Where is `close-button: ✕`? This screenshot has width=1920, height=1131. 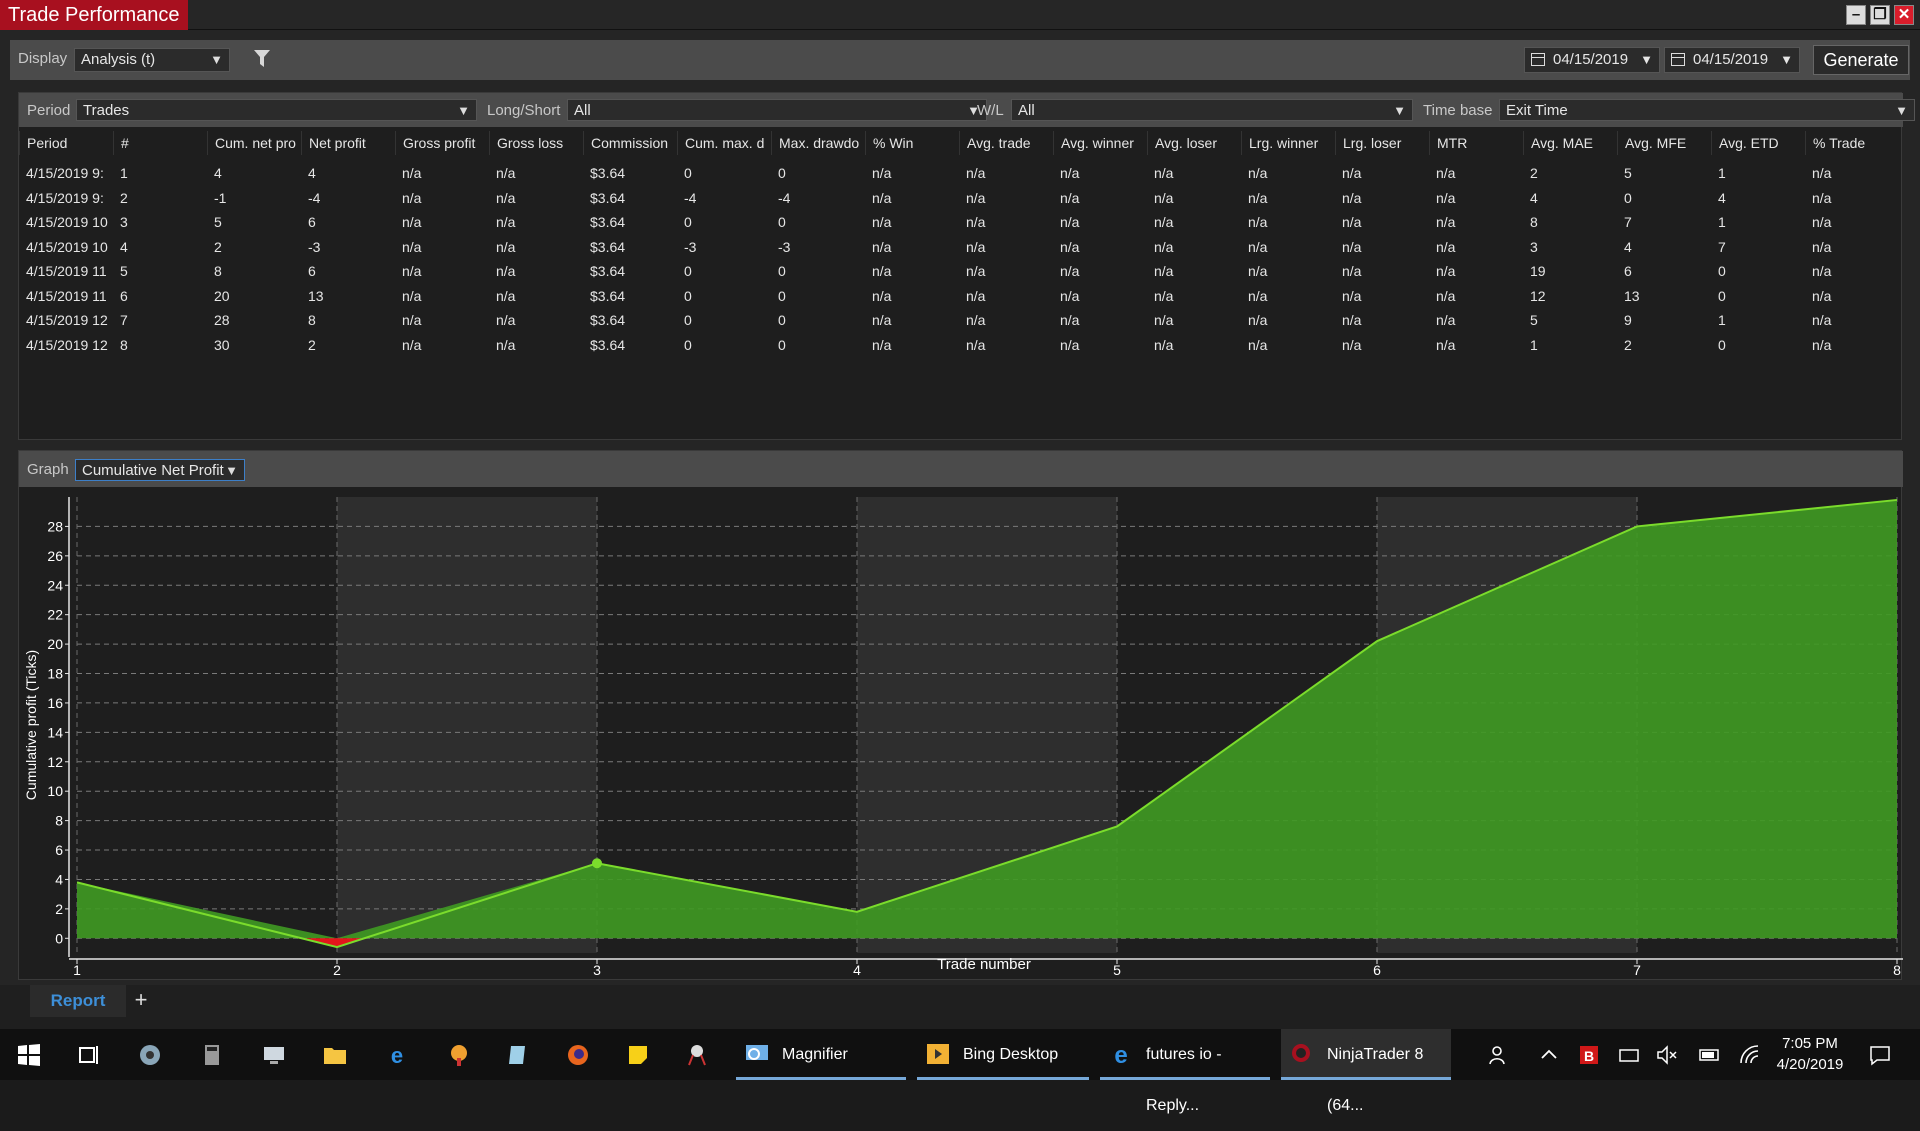 close-button: ✕ is located at coordinates (1904, 15).